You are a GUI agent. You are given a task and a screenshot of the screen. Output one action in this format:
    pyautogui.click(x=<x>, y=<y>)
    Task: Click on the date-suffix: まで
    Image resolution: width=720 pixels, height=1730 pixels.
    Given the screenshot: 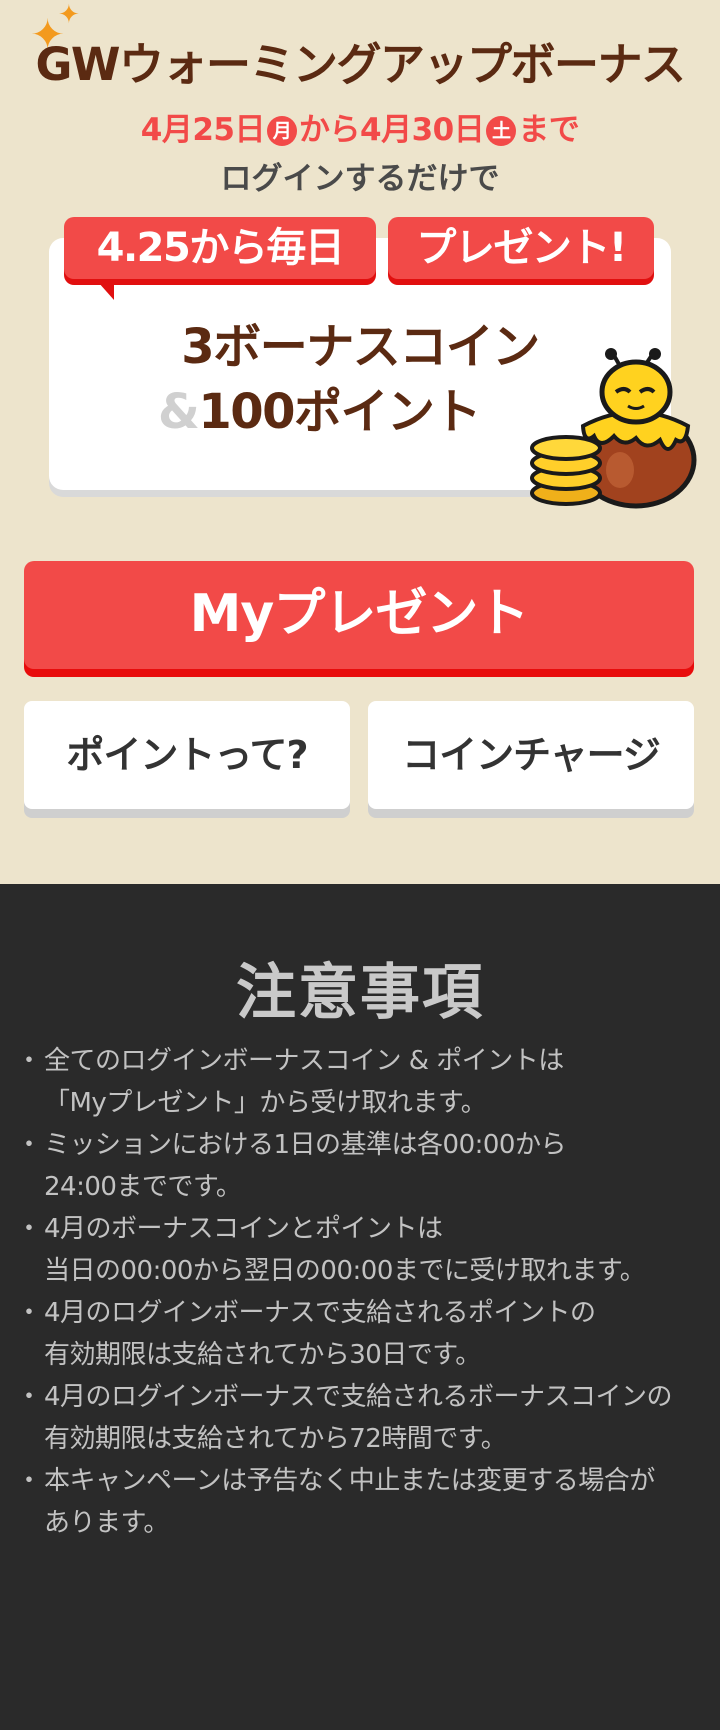 What is the action you would take?
    pyautogui.click(x=549, y=130)
    